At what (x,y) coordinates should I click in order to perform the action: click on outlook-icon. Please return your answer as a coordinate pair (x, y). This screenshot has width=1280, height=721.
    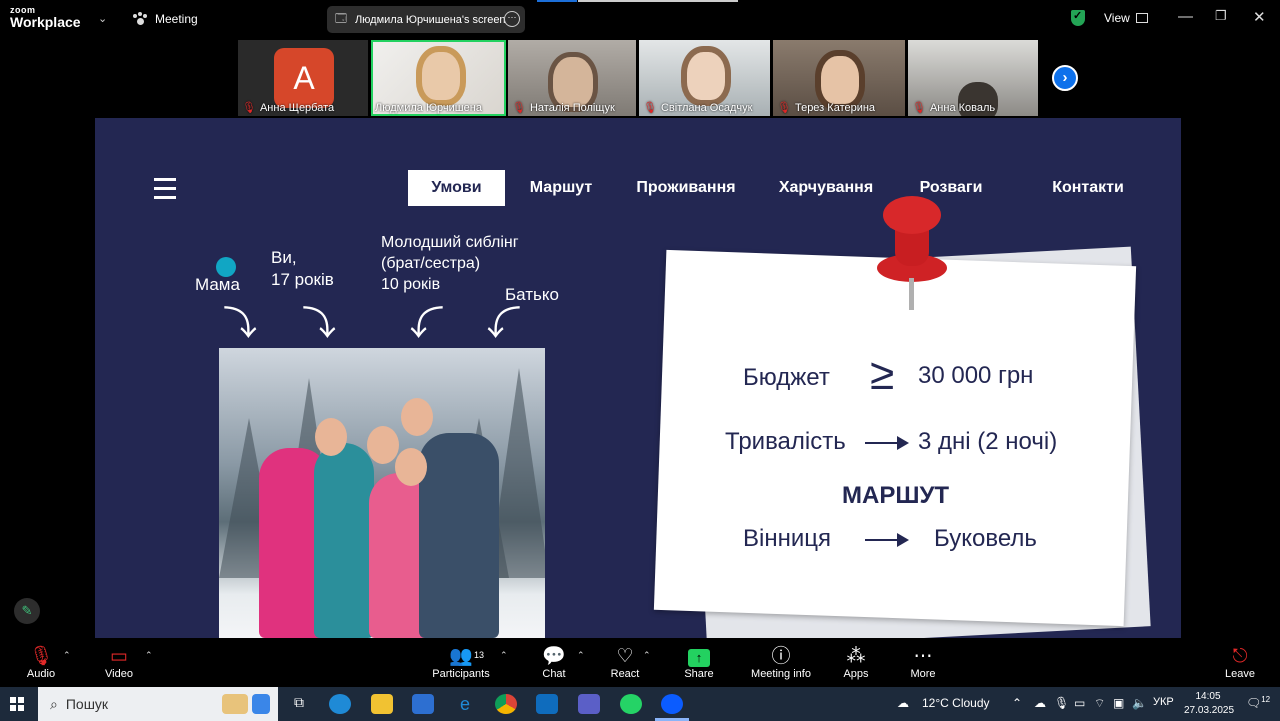
    Looking at the image, I should click on (547, 704).